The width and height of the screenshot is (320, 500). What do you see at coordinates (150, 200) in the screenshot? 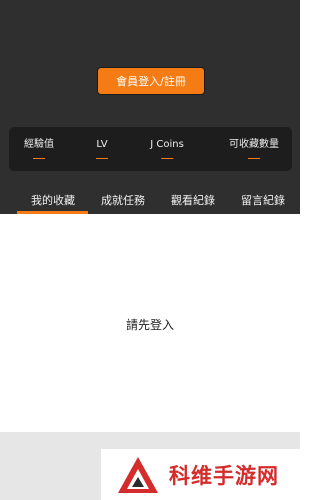
I see `tab-bar: 我的收藏 成就任務 觀看紀錄 留言紀錄` at bounding box center [150, 200].